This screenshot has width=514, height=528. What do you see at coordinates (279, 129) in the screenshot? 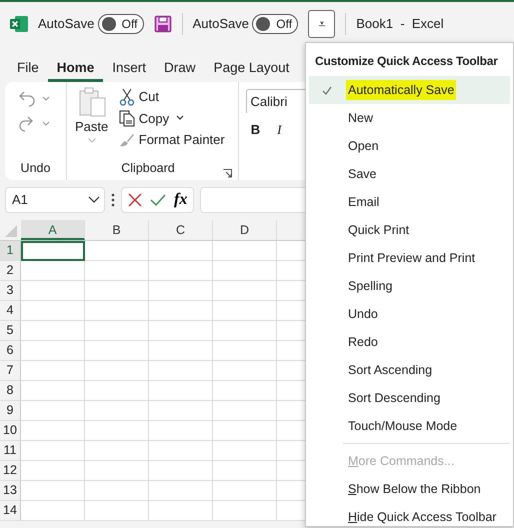
I see `italic-button: I` at bounding box center [279, 129].